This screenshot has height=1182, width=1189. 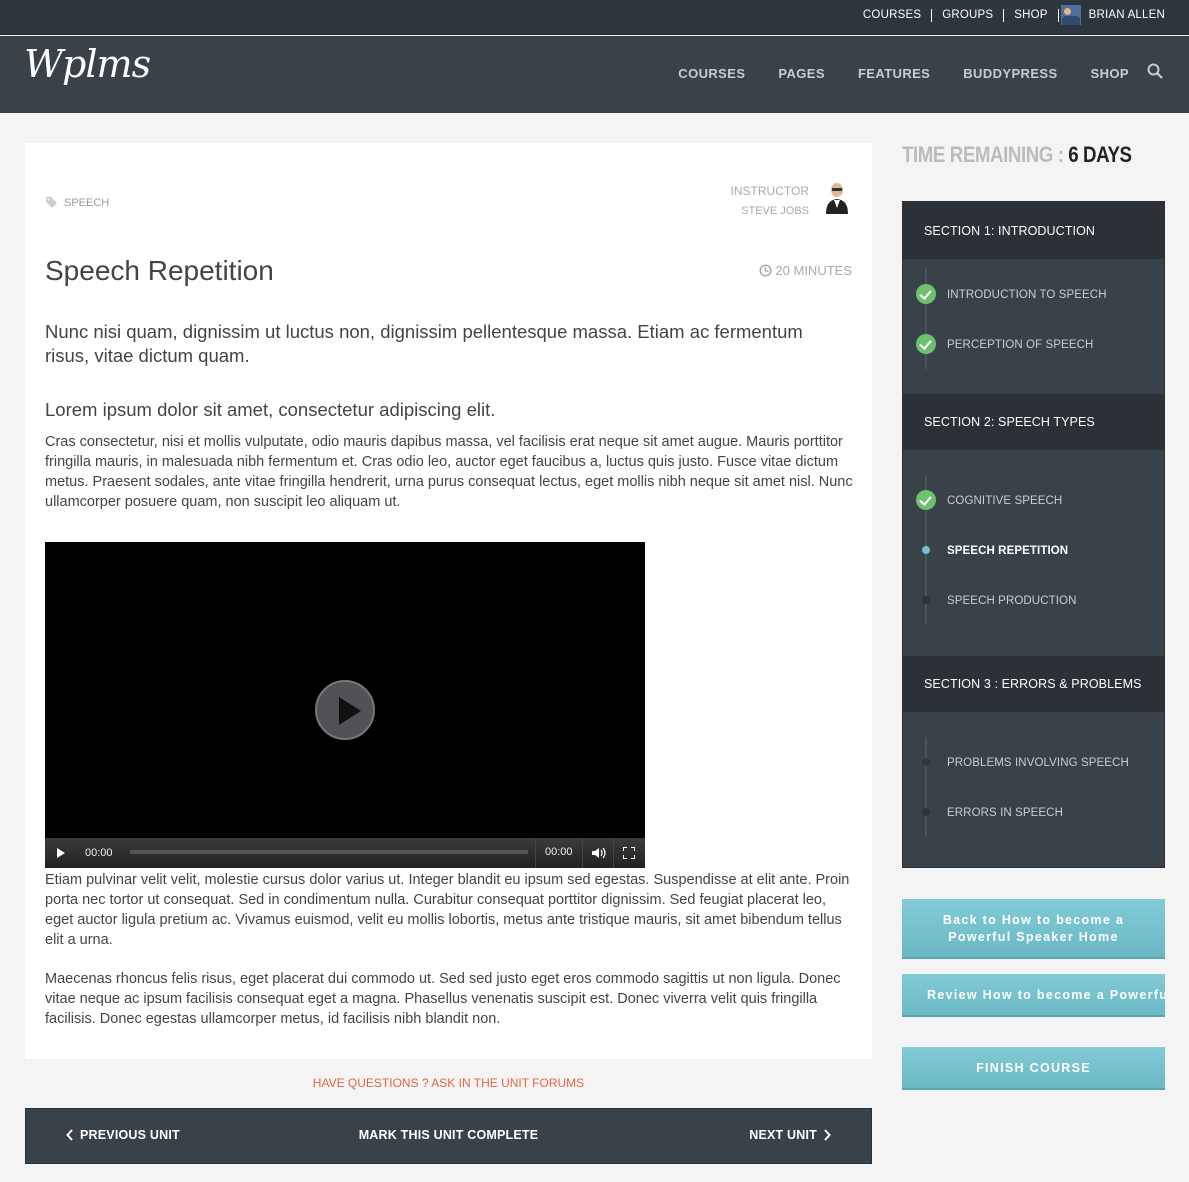 What do you see at coordinates (983, 154) in the screenshot?
I see `time-remaining-label: TIME REMAINING :` at bounding box center [983, 154].